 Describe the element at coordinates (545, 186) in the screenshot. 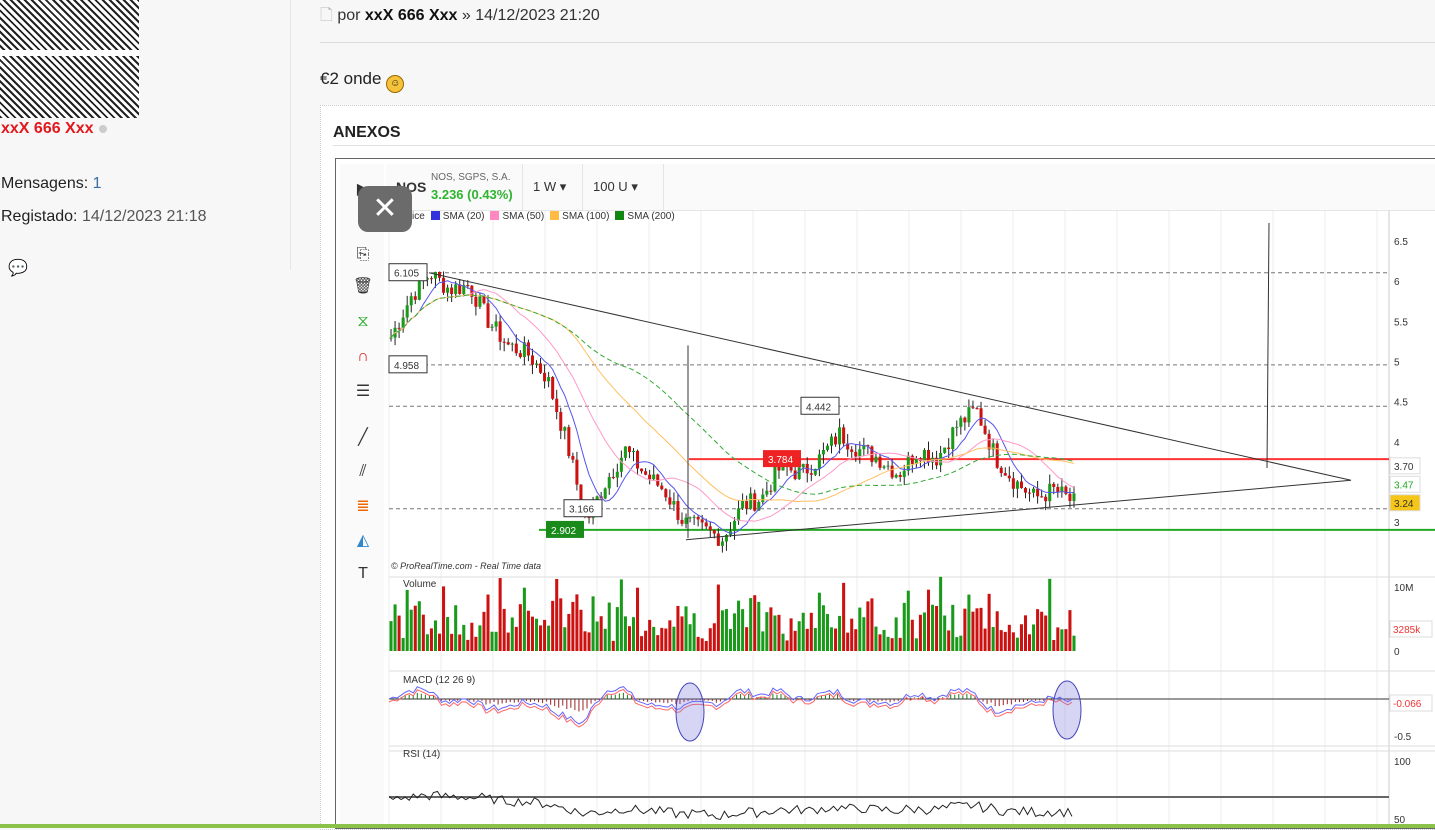

I see `interval-value: 1 W` at that location.